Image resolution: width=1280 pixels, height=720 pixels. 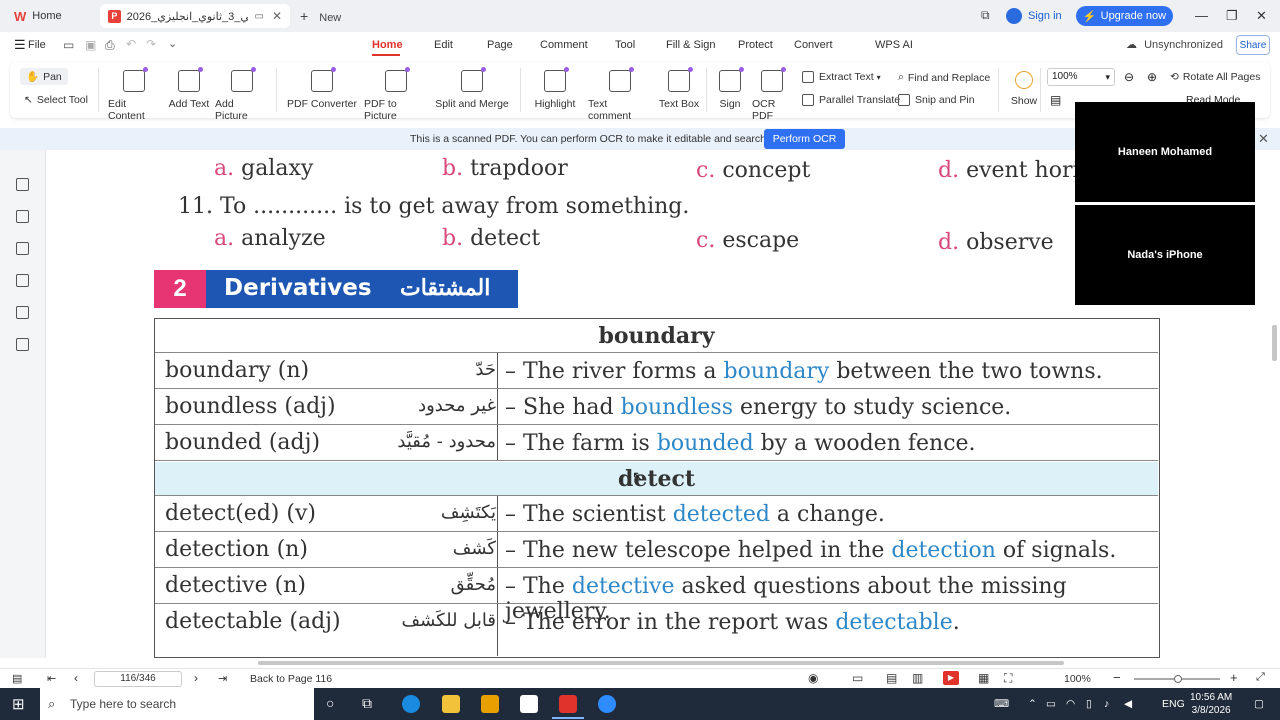 What do you see at coordinates (320, 16) in the screenshot?
I see `new-tab-button: + New` at bounding box center [320, 16].